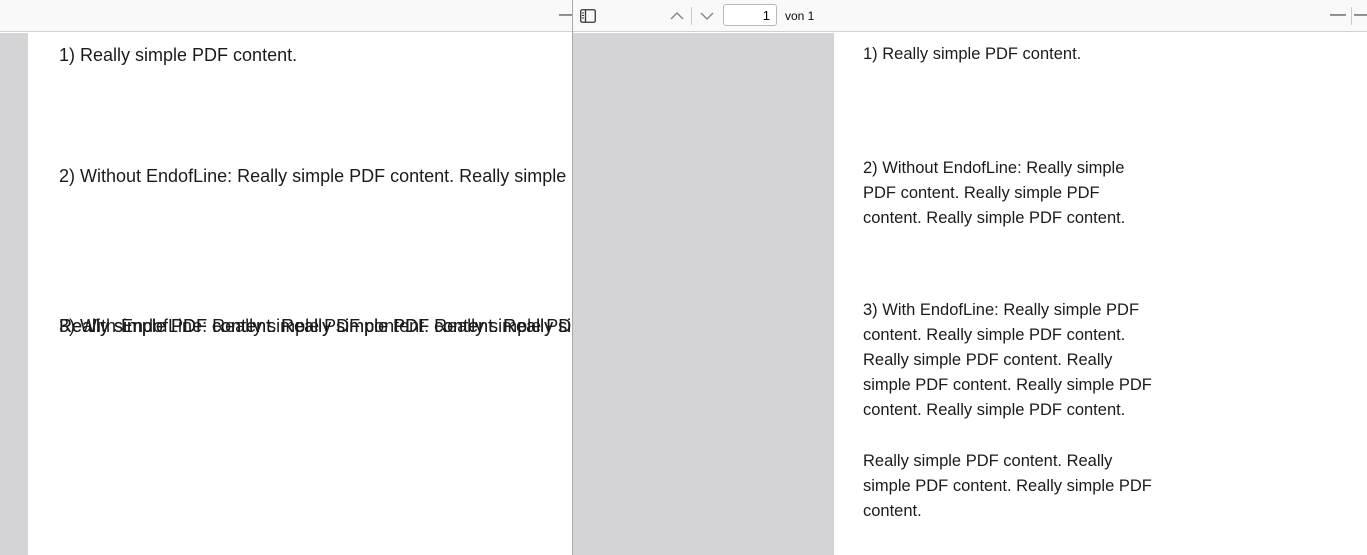 This screenshot has height=555, width=1367. I want to click on next-page-button, so click(707, 16).